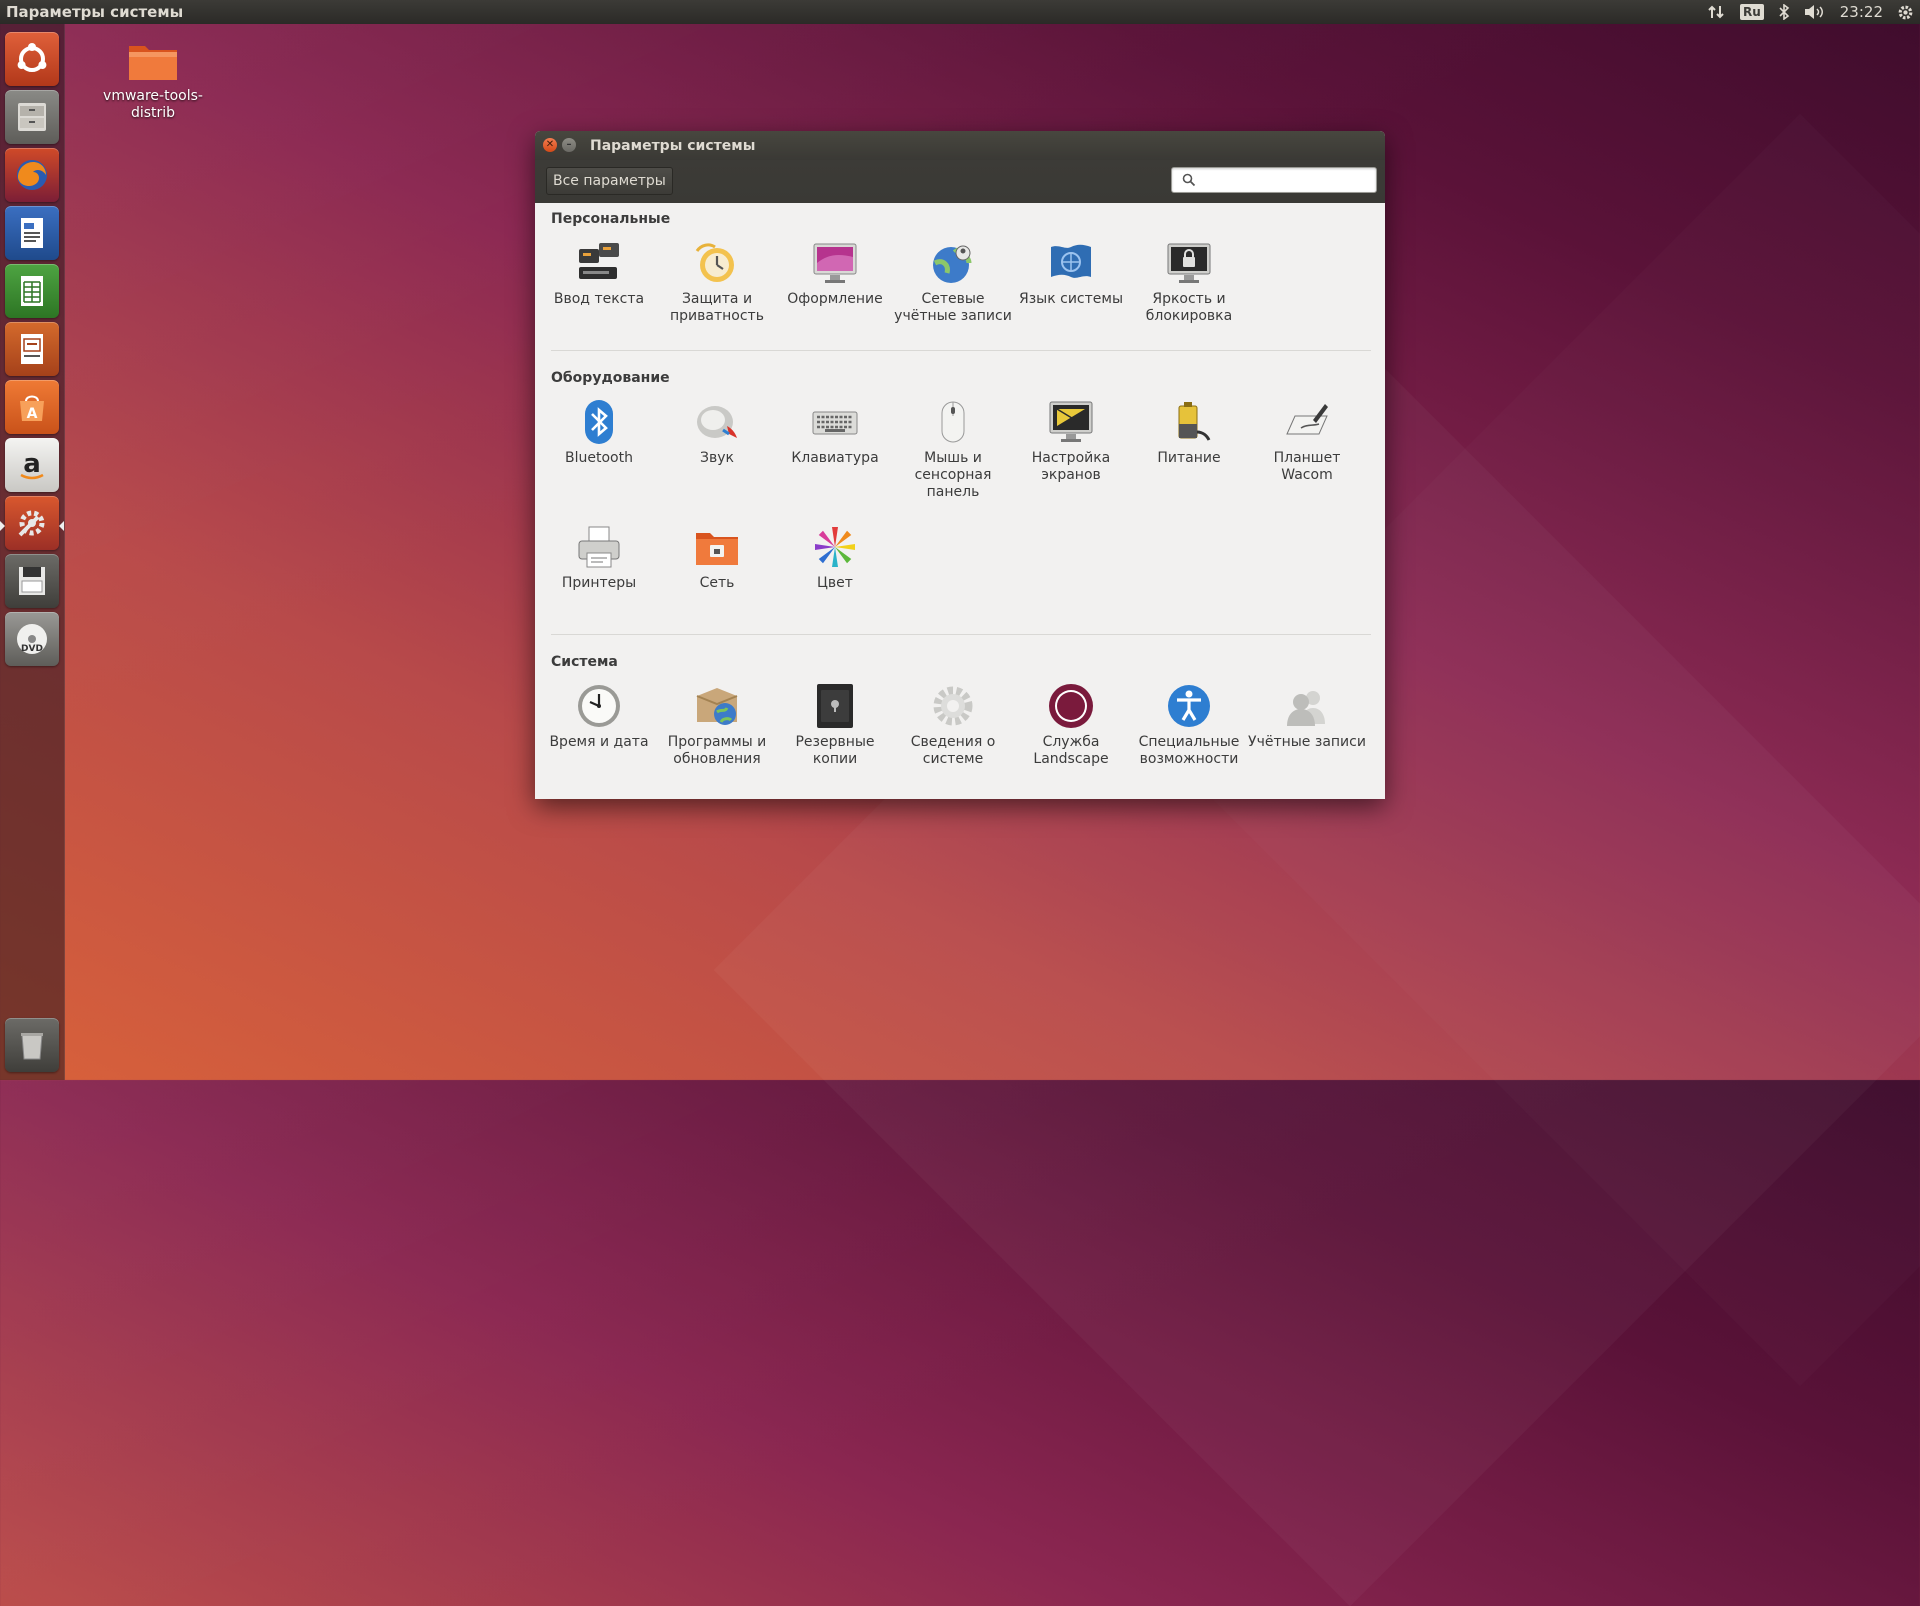 The height and width of the screenshot is (1606, 1920). Describe the element at coordinates (32, 639) in the screenshot. I see `launcher-dvd-button: DVD` at that location.